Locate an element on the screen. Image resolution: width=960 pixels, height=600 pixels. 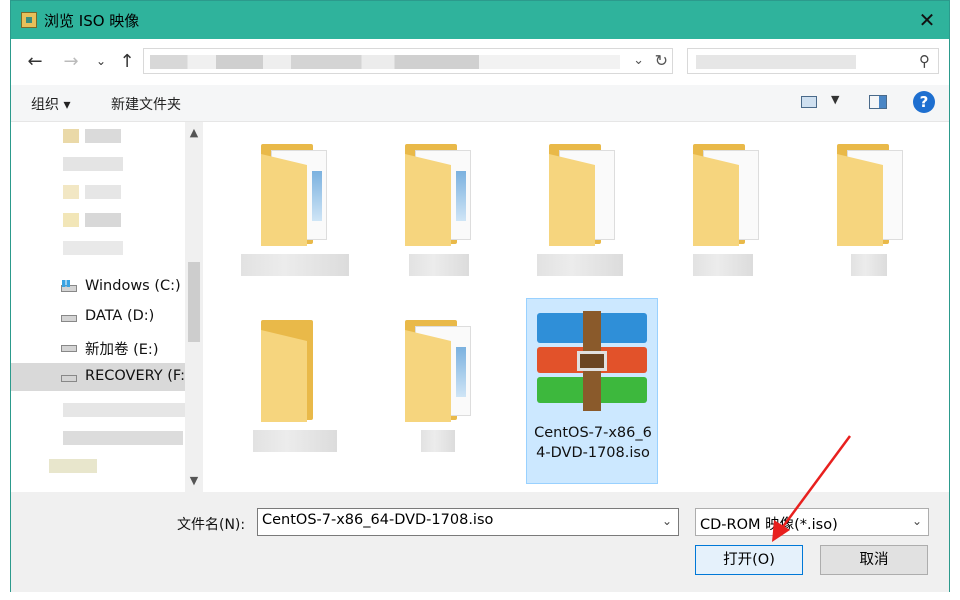
navigation-scrollbar: ▲ ▼ is located at coordinates (194, 307).